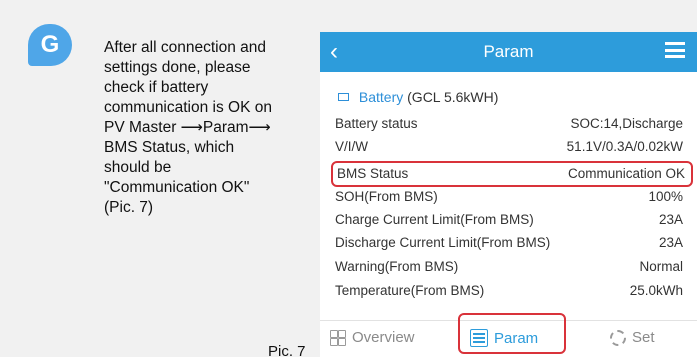 The width and height of the screenshot is (697, 360). Describe the element at coordinates (624, 146) in the screenshot. I see `row-value: 51.1V/0.3A/0.02kW` at that location.